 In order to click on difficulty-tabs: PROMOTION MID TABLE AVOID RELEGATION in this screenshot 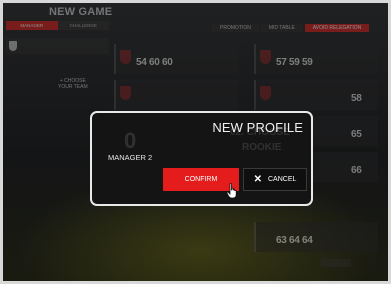, I will do `click(291, 28)`.